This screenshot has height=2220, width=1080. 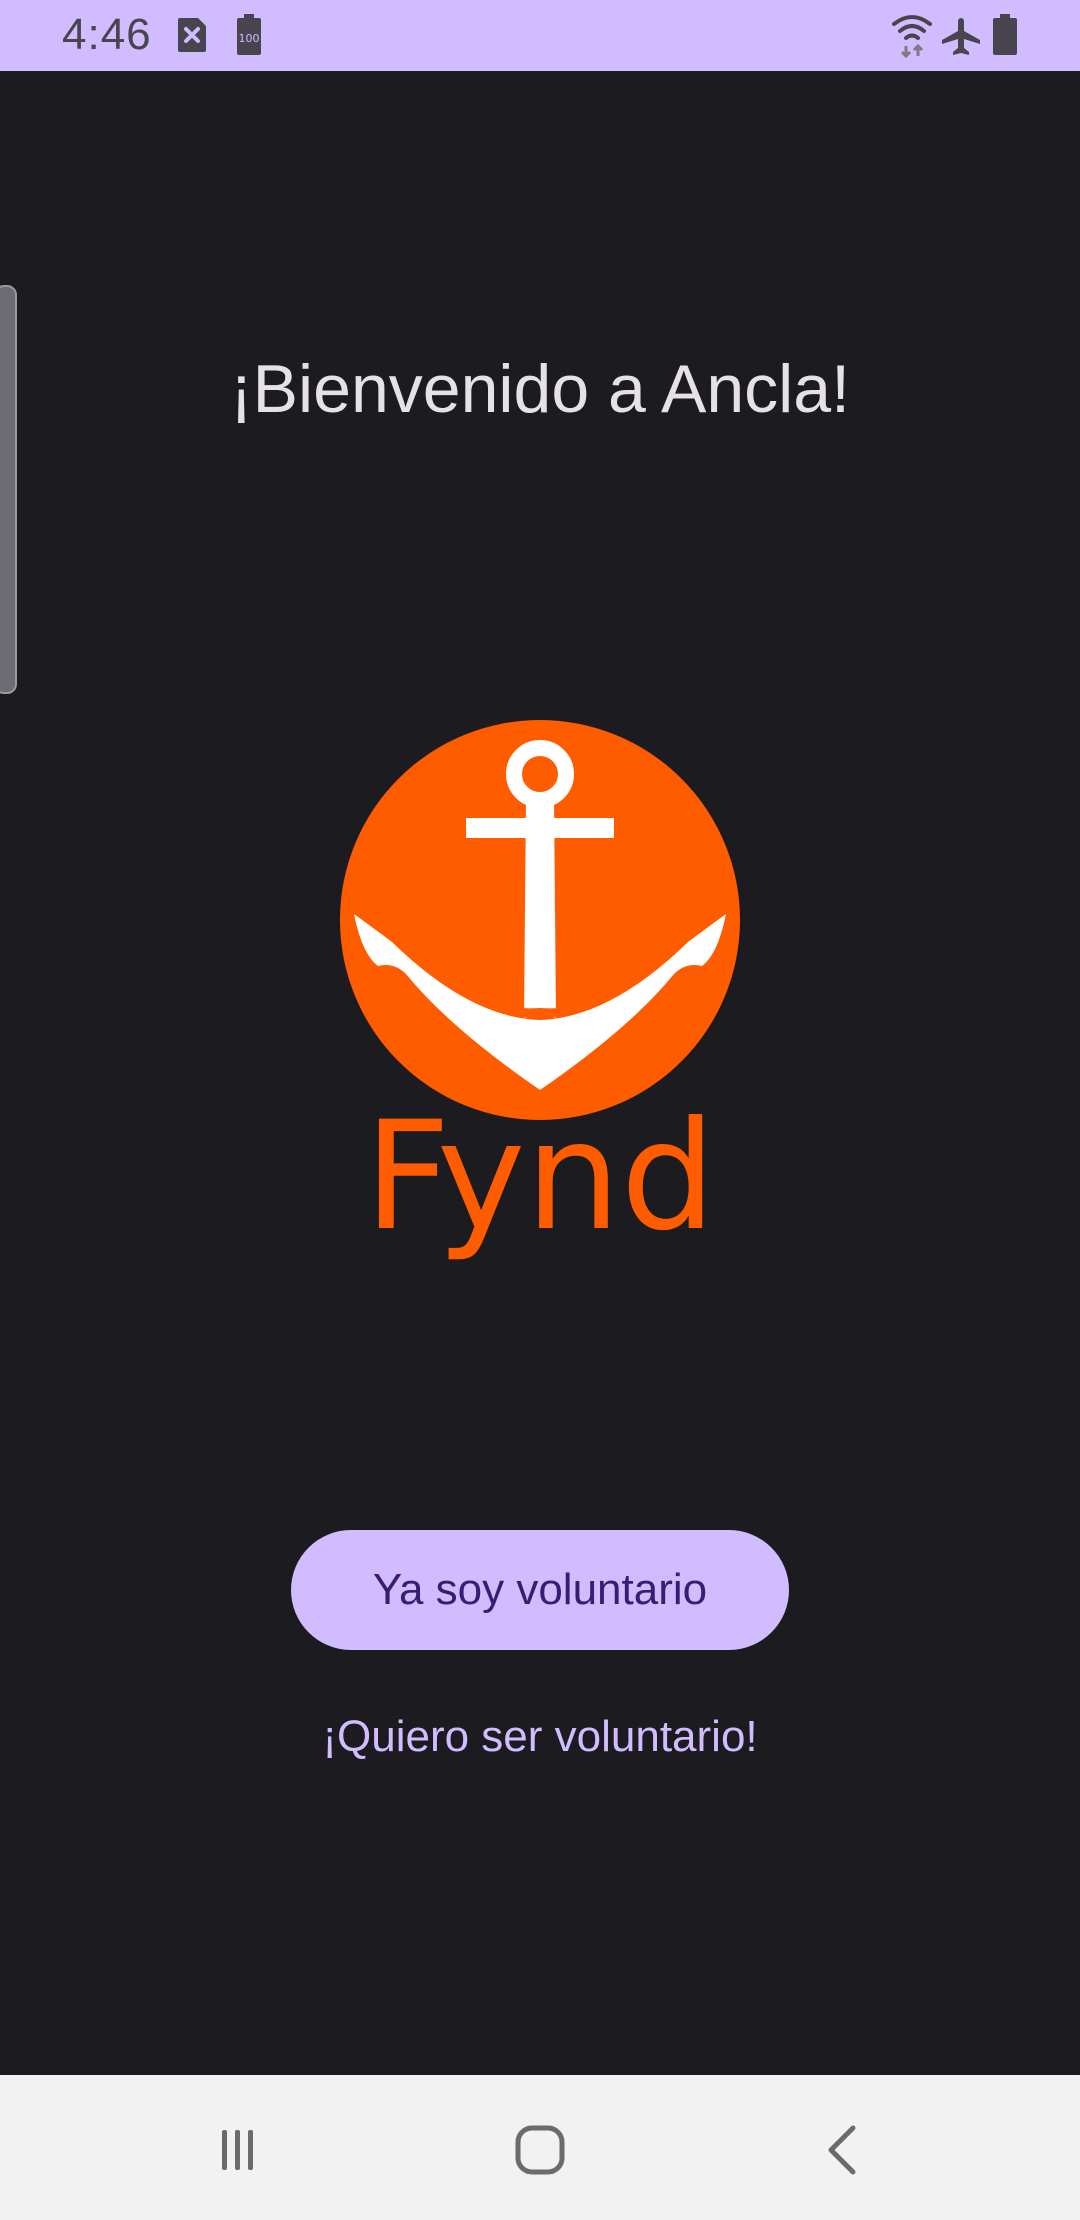 I want to click on become-volunteer-label: ¡Quiero ser voluntario!, so click(x=540, y=1736).